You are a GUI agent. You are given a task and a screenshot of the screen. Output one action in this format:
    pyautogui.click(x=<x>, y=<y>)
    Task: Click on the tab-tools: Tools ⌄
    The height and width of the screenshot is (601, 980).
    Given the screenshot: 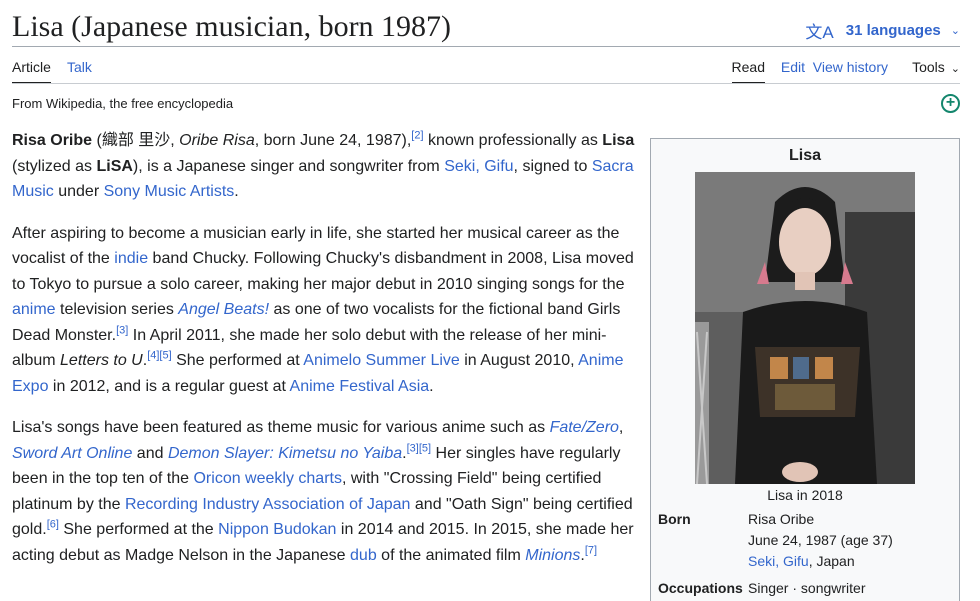 What is the action you would take?
    pyautogui.click(x=936, y=67)
    